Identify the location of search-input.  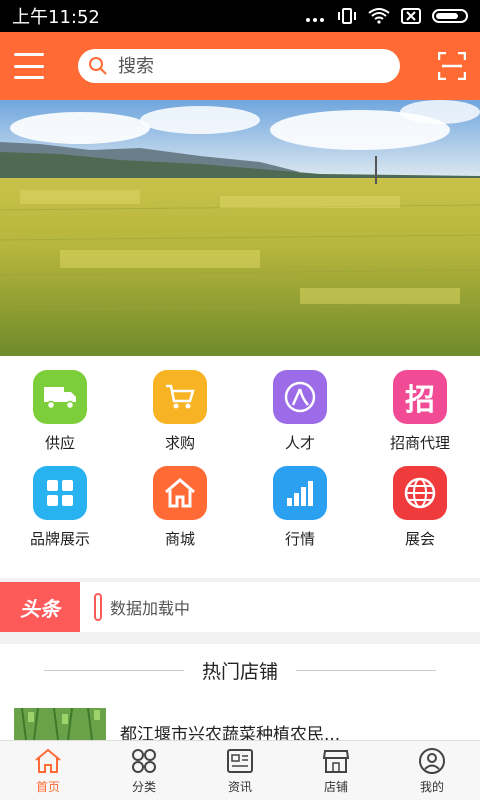
(248, 66).